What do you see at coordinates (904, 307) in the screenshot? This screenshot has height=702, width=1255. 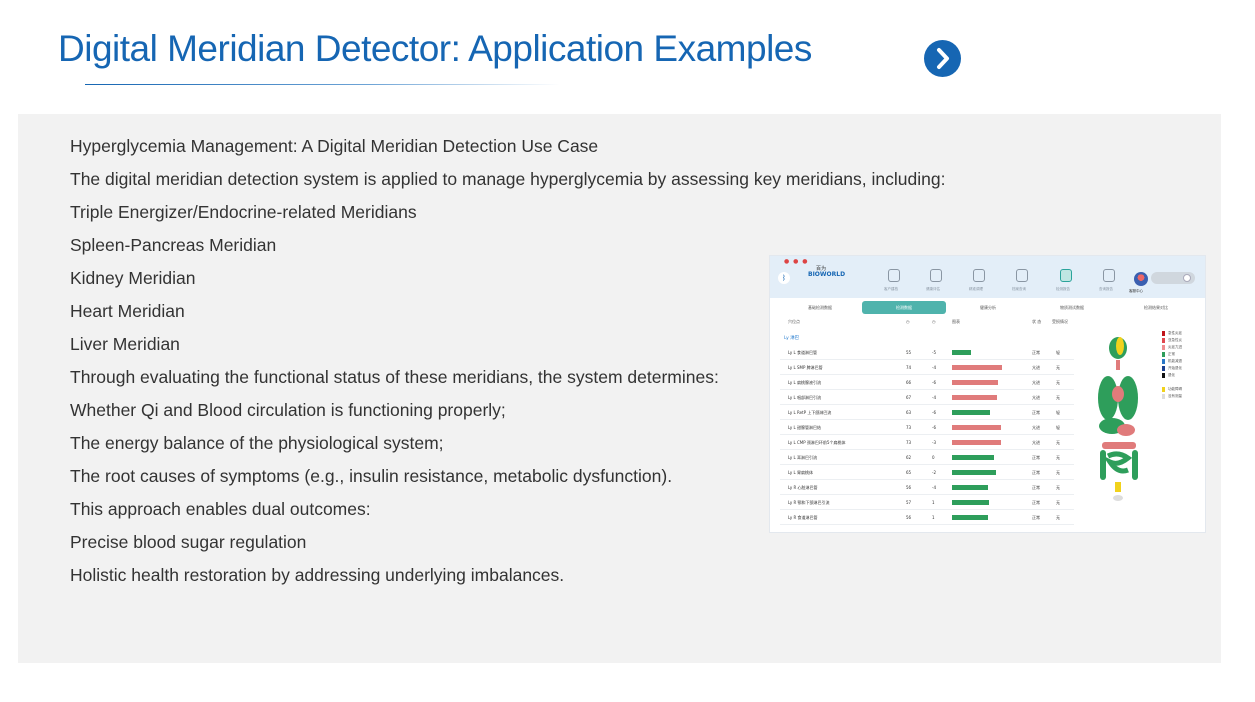 I see `tab: 检测数据` at bounding box center [904, 307].